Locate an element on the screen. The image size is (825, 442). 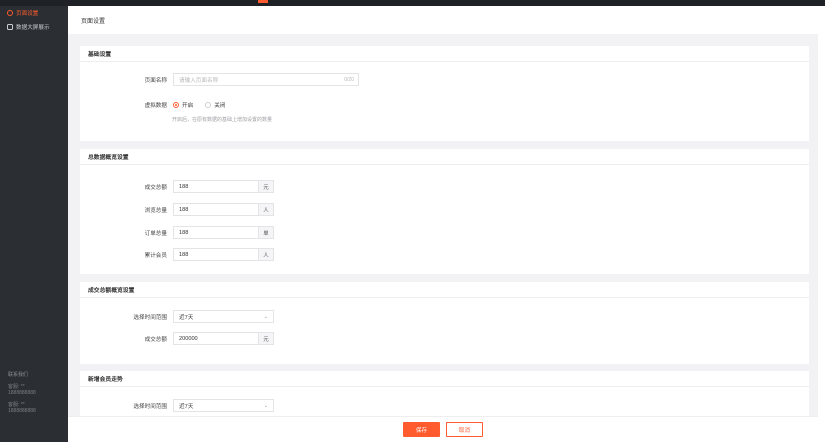
top-accent is located at coordinates (263, 1).